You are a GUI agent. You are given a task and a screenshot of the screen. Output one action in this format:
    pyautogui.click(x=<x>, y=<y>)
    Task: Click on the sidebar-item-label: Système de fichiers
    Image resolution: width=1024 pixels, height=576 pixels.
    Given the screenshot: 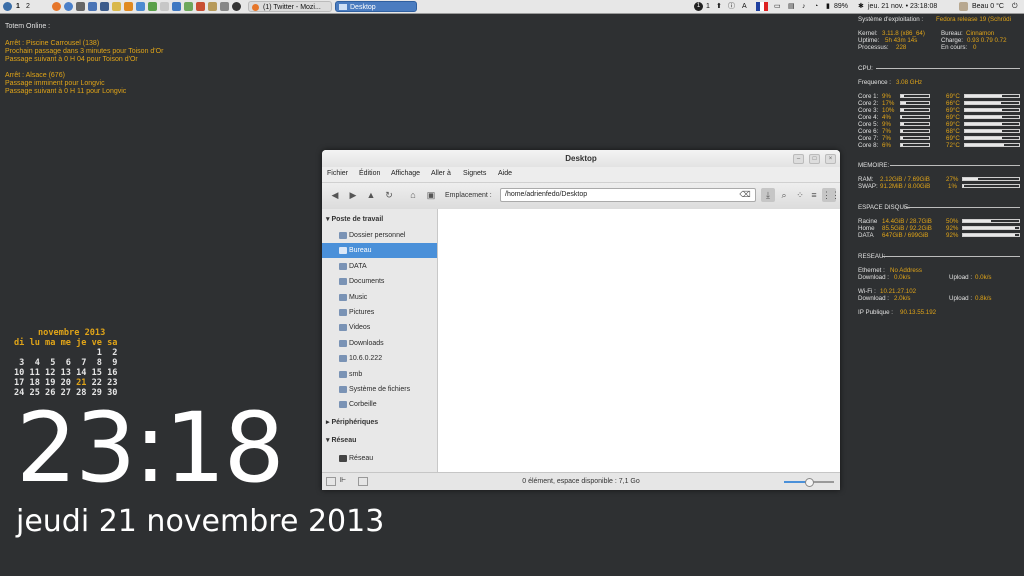 What is the action you would take?
    pyautogui.click(x=380, y=389)
    